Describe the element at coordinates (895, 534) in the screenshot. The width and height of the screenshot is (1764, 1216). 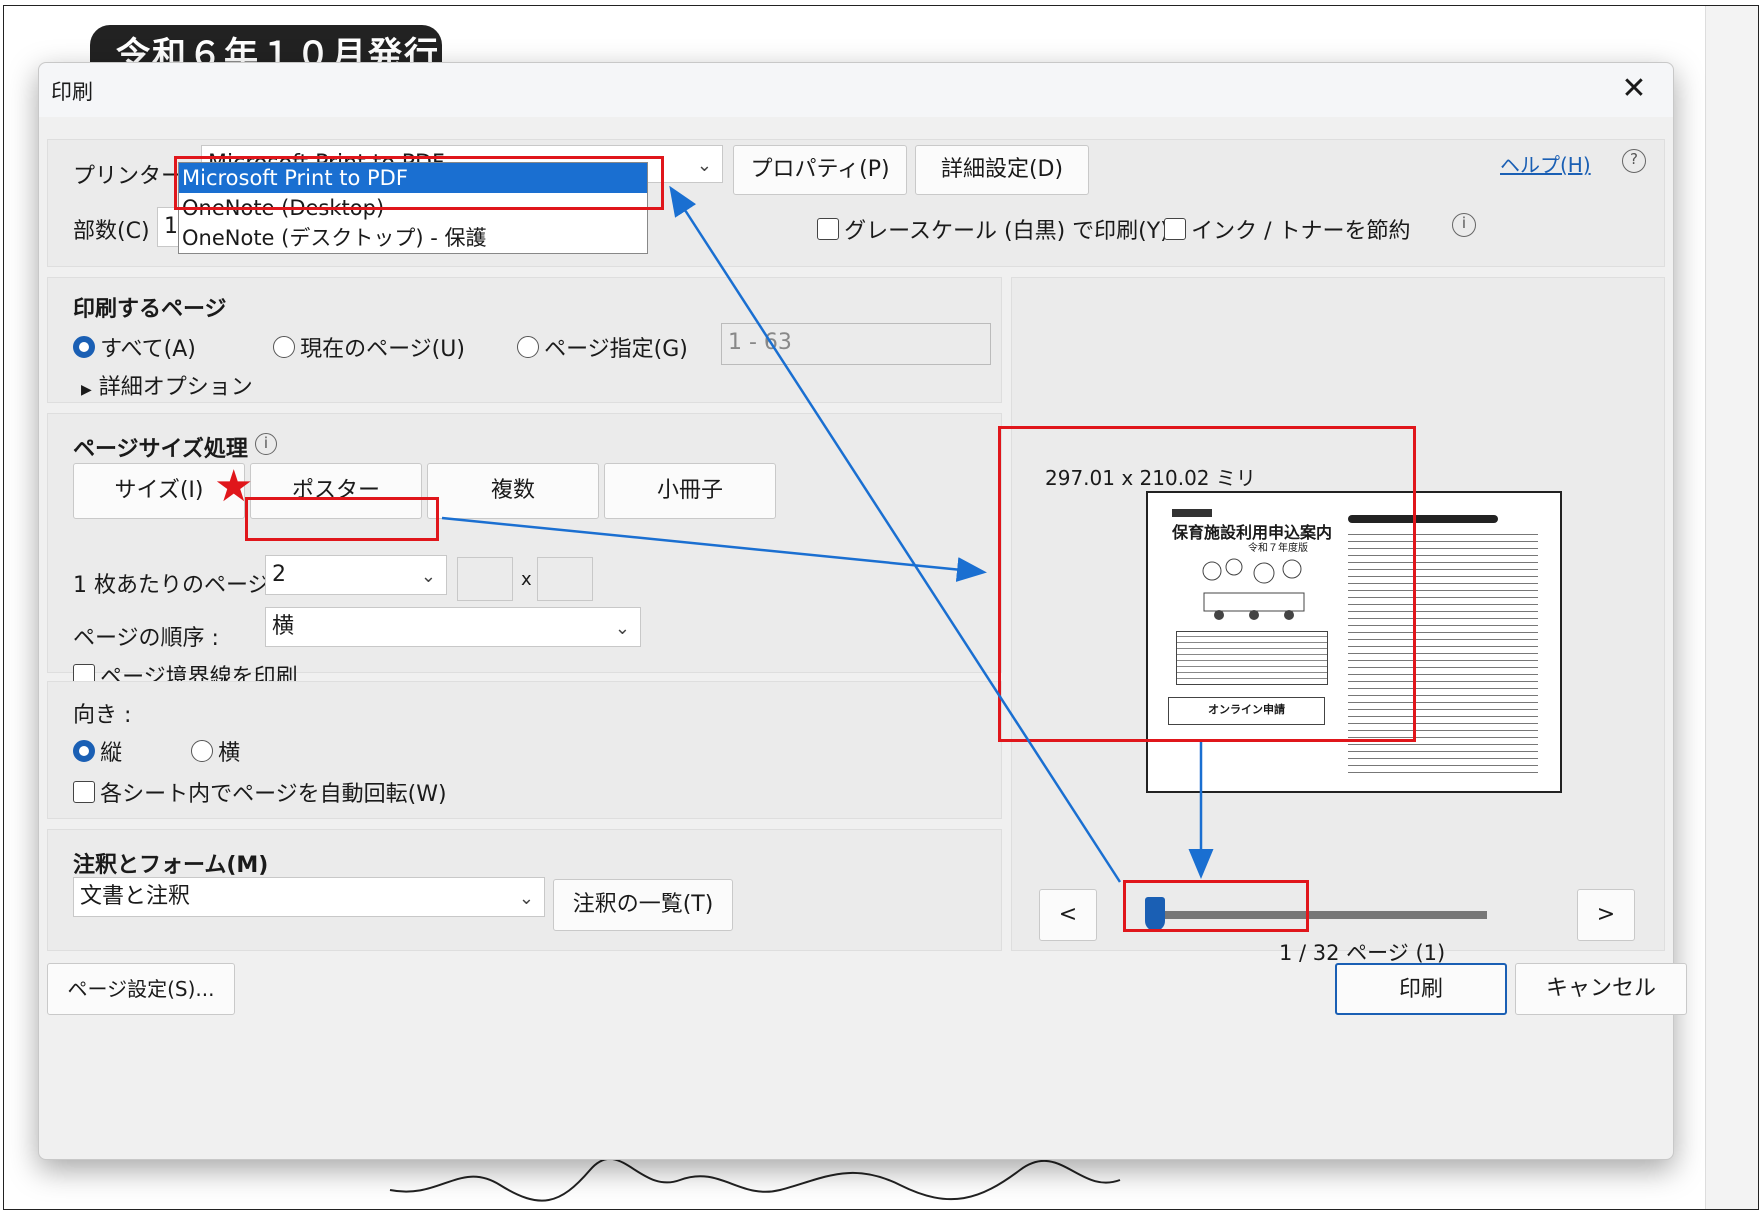
I see `arrow-to-printer` at that location.